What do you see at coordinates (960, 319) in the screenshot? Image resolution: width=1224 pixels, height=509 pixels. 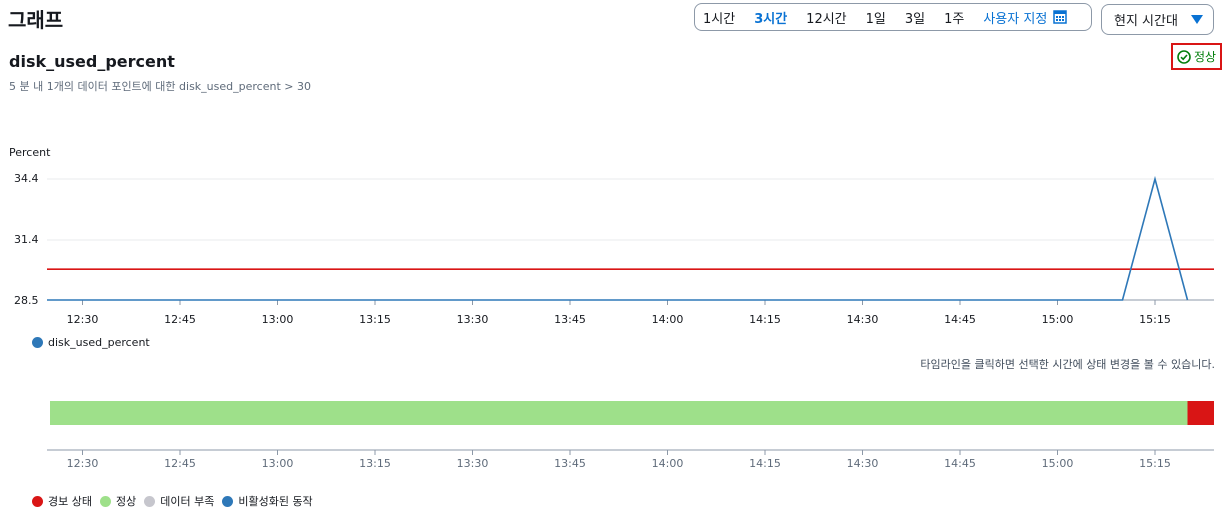 I see `x-tick-label: 14:45` at bounding box center [960, 319].